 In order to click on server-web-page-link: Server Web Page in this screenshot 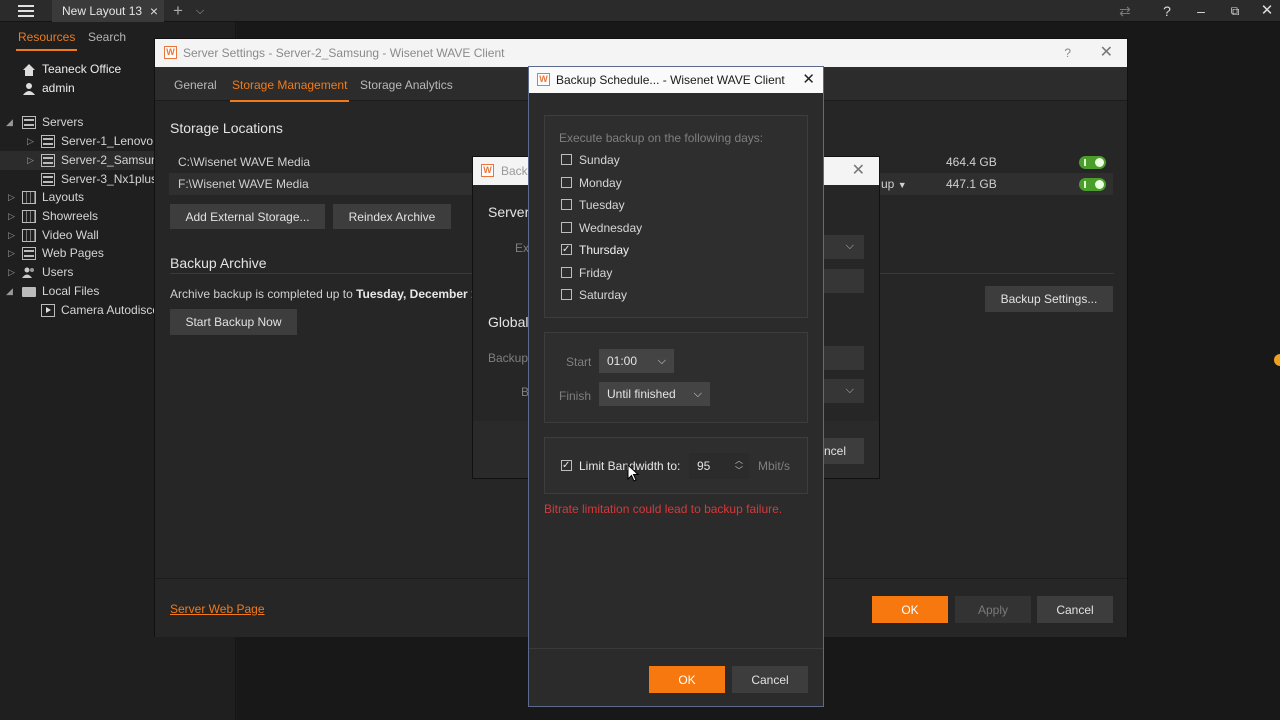, I will do `click(217, 609)`.